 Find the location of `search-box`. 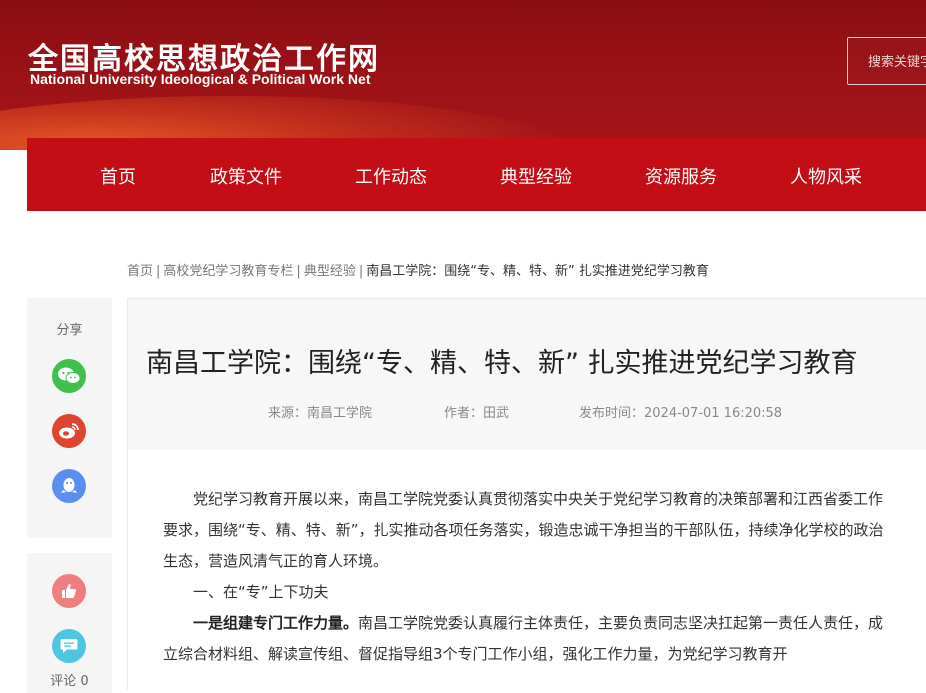

search-box is located at coordinates (886, 61).